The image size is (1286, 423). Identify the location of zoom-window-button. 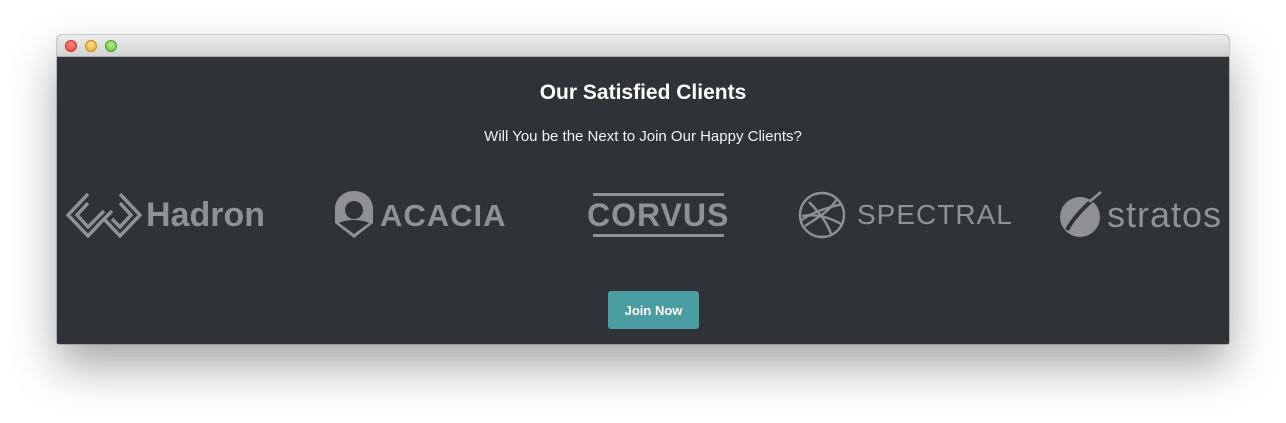
(111, 46).